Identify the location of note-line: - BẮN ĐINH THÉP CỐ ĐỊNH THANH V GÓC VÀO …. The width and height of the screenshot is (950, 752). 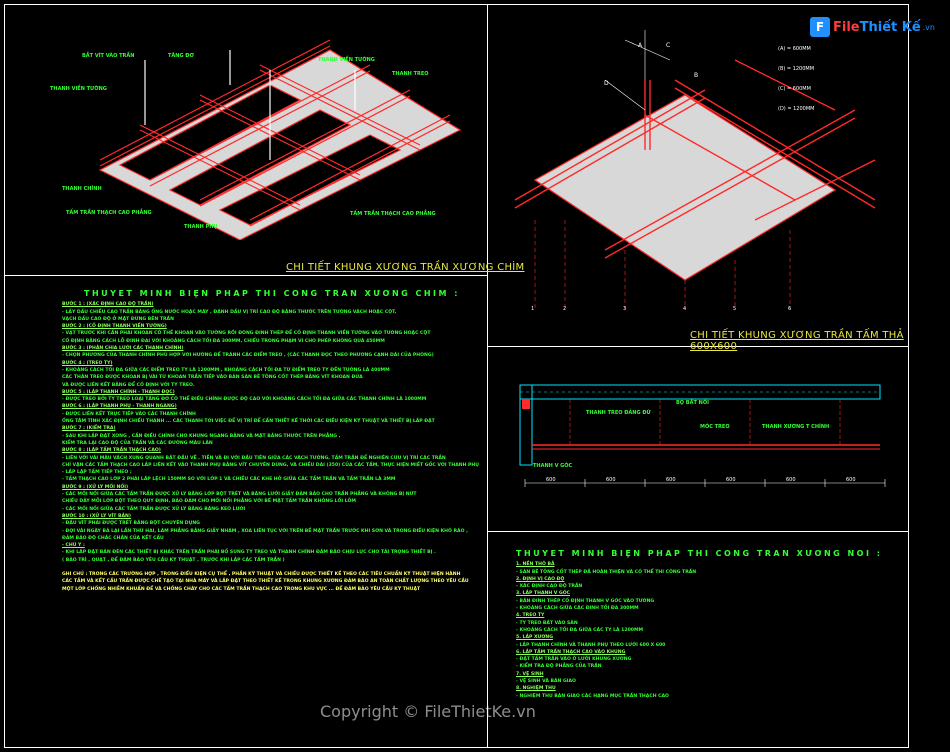
(585, 601).